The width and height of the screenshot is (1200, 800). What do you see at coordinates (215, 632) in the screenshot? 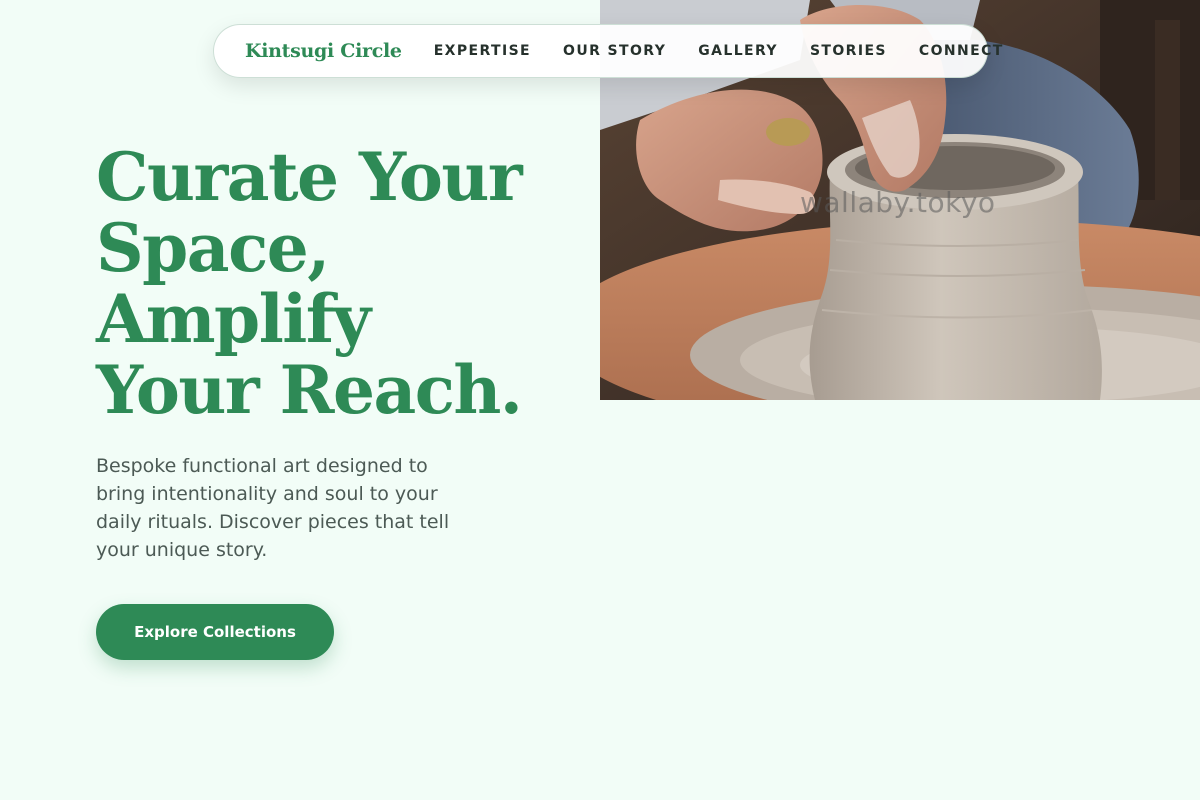
I see `explore-collections-button: Explore Collections` at bounding box center [215, 632].